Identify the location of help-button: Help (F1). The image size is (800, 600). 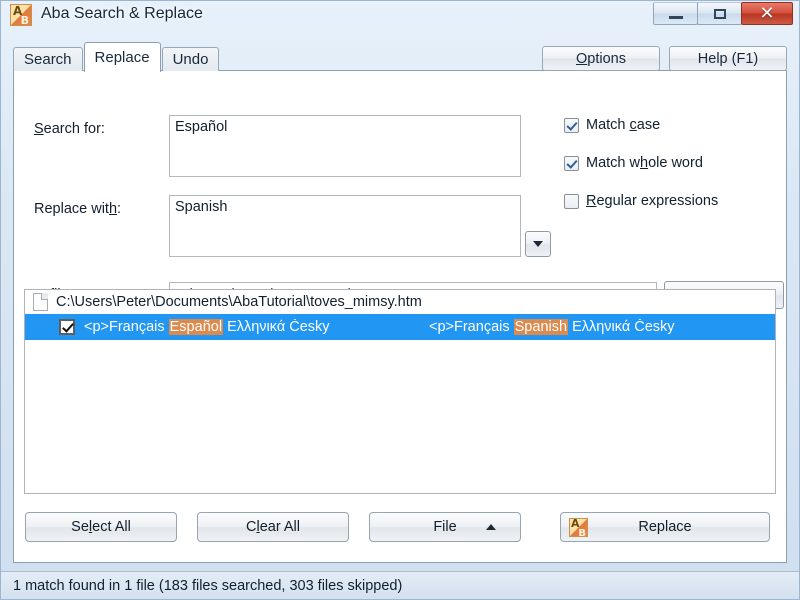
(728, 58).